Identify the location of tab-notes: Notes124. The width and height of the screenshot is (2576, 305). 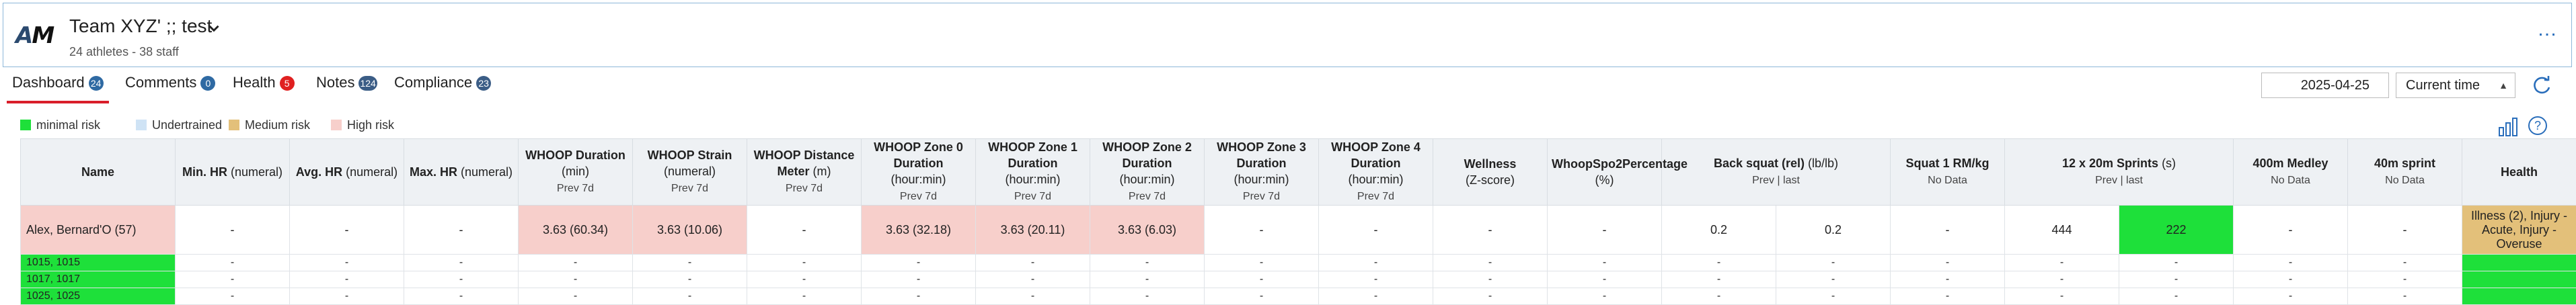
(346, 85).